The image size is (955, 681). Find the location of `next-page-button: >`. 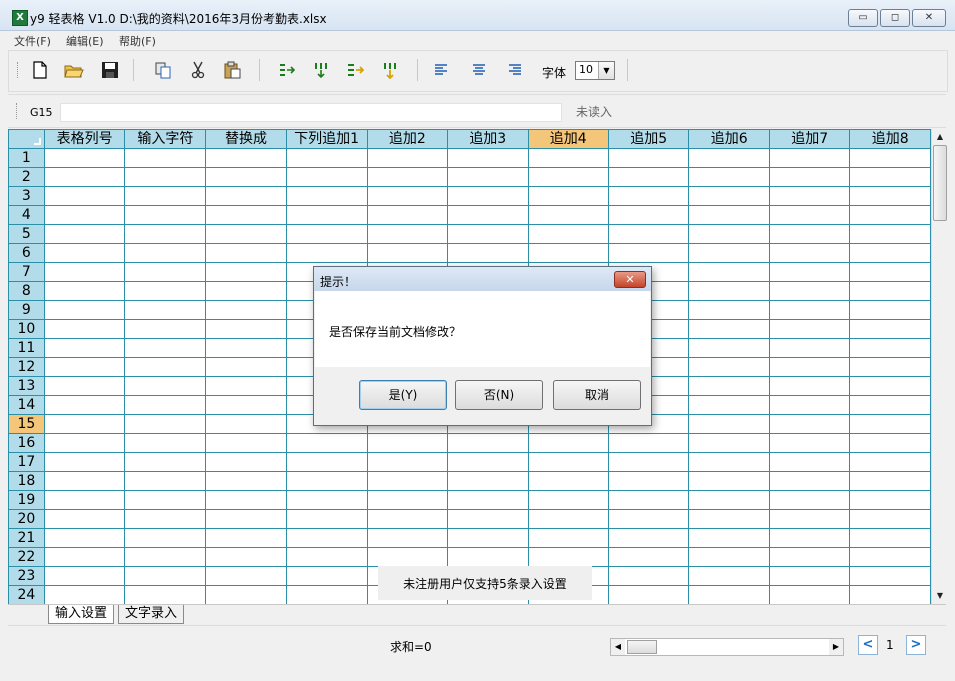

next-page-button: > is located at coordinates (916, 645).